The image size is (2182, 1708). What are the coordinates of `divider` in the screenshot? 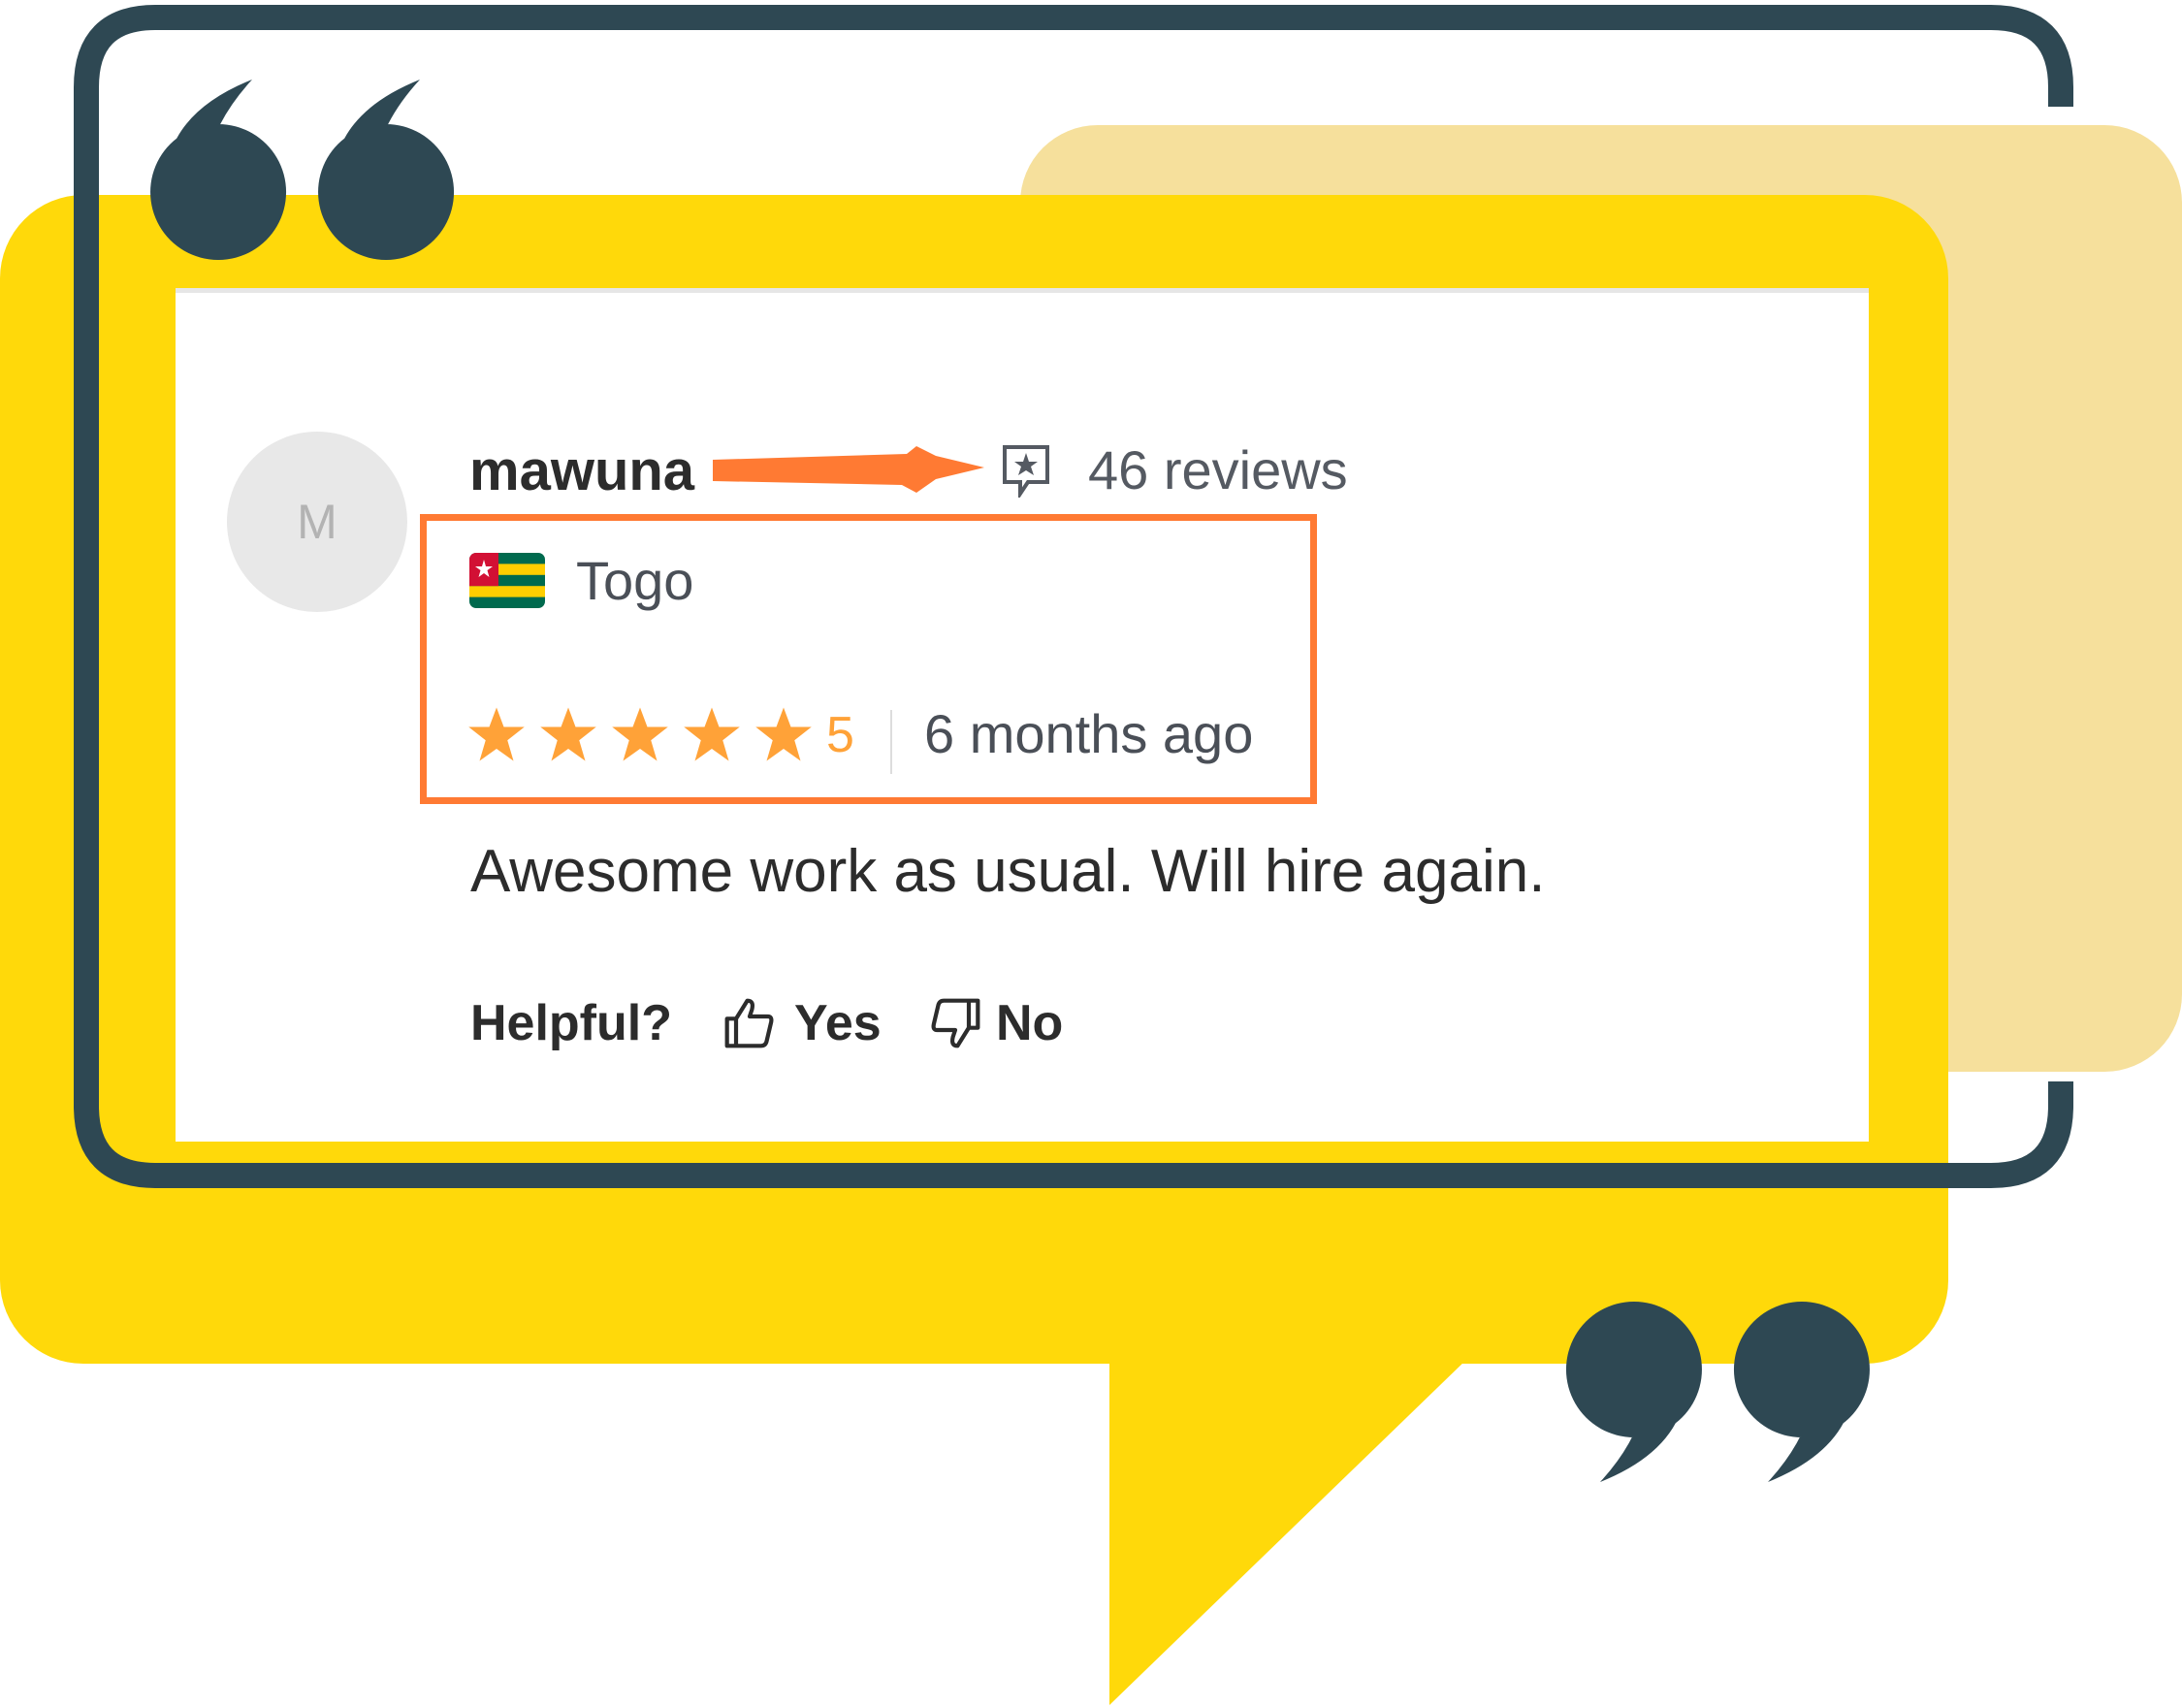 It's located at (891, 742).